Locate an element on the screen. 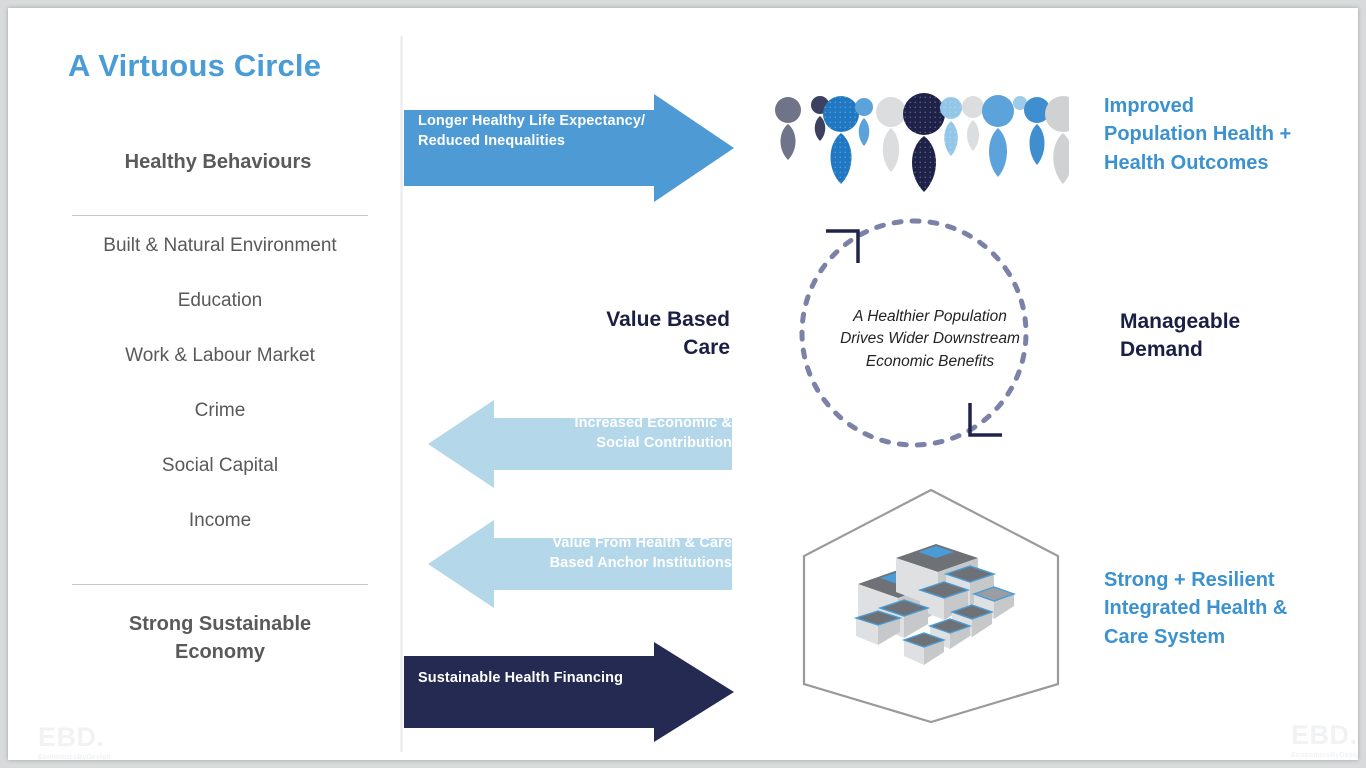 The image size is (1366, 768). arrow-label-line2: Reduced Inequalities is located at coordinates (492, 140).